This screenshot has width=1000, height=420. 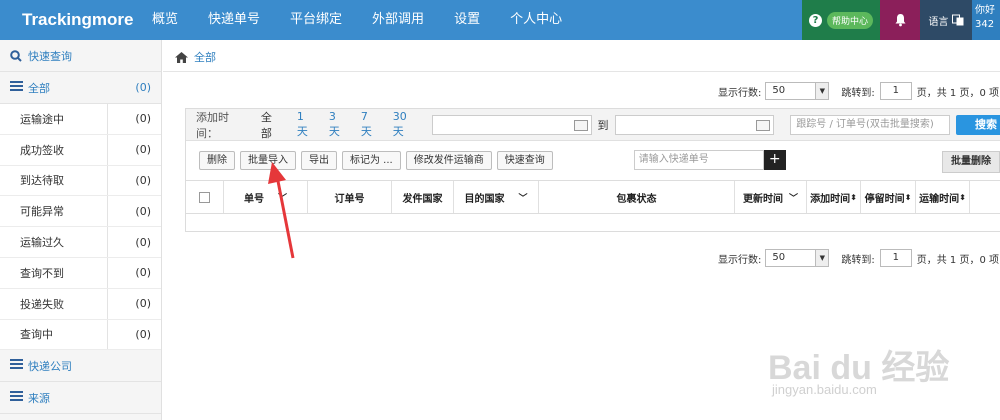 What do you see at coordinates (370, 124) in the screenshot?
I see `filter-7days: 7天` at bounding box center [370, 124].